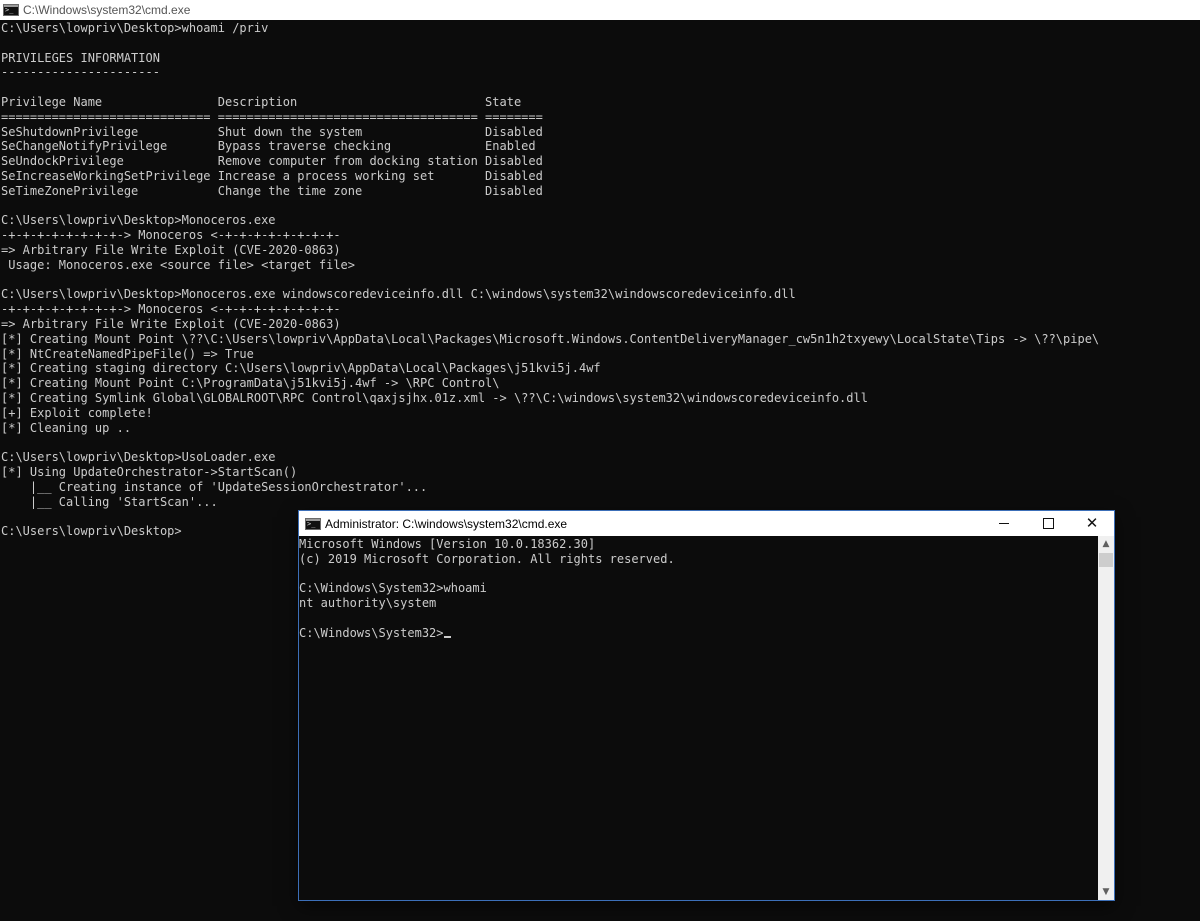  I want to click on close-icon: ✕, so click(1092, 523).